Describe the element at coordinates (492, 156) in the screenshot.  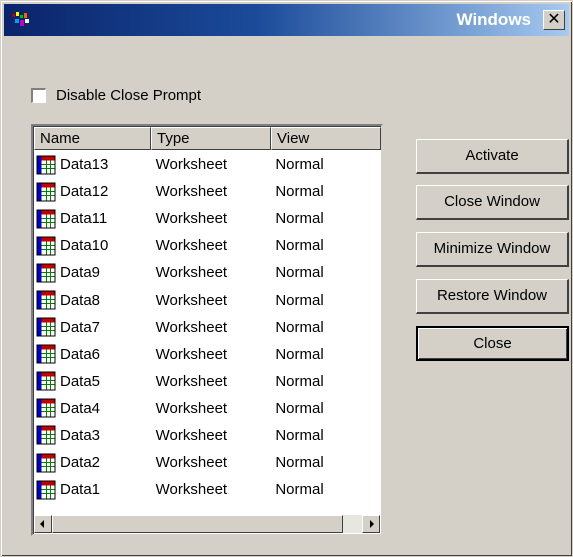
I see `activate-button: Activate` at that location.